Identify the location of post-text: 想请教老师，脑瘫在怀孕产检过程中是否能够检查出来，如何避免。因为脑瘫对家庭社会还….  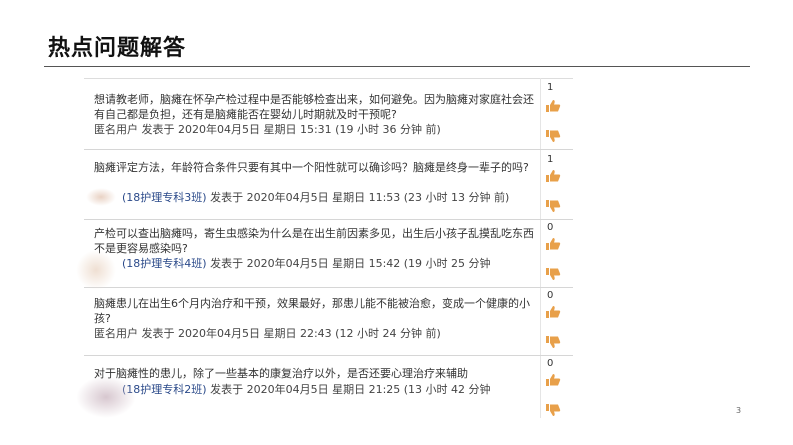
(314, 107).